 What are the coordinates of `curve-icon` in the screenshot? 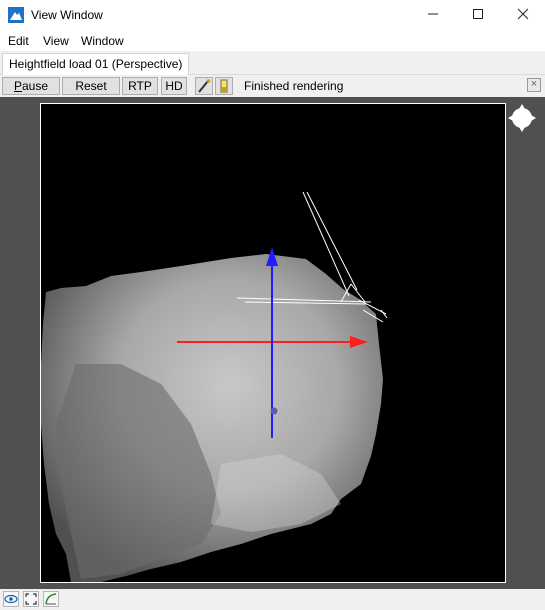 It's located at (51, 599).